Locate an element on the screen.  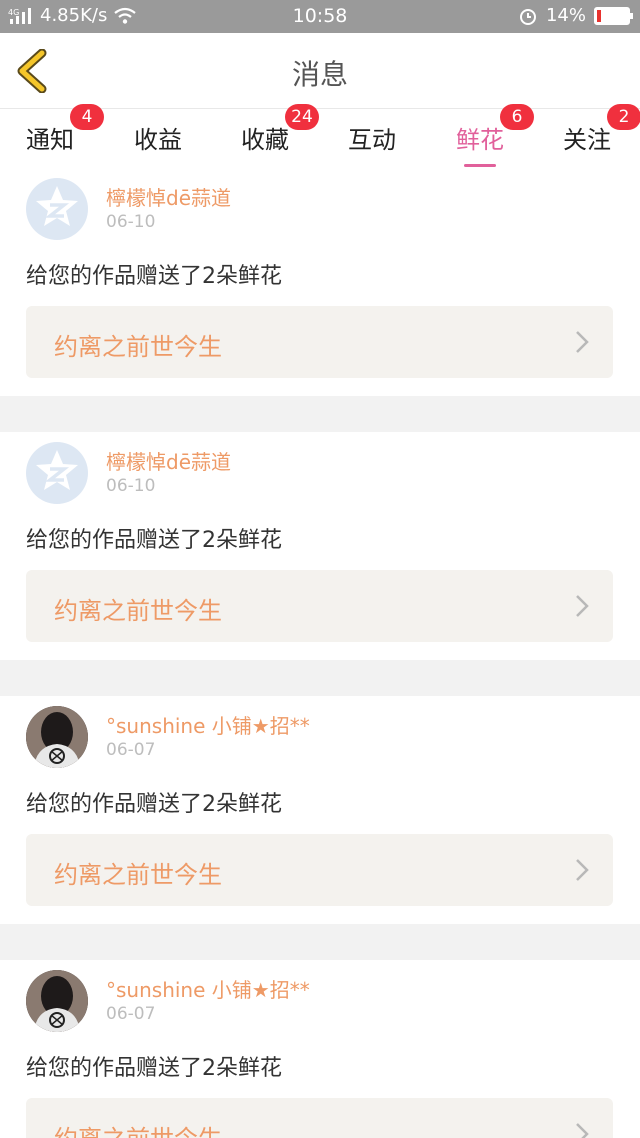
tab-interactions: 互动 is located at coordinates (372, 137).